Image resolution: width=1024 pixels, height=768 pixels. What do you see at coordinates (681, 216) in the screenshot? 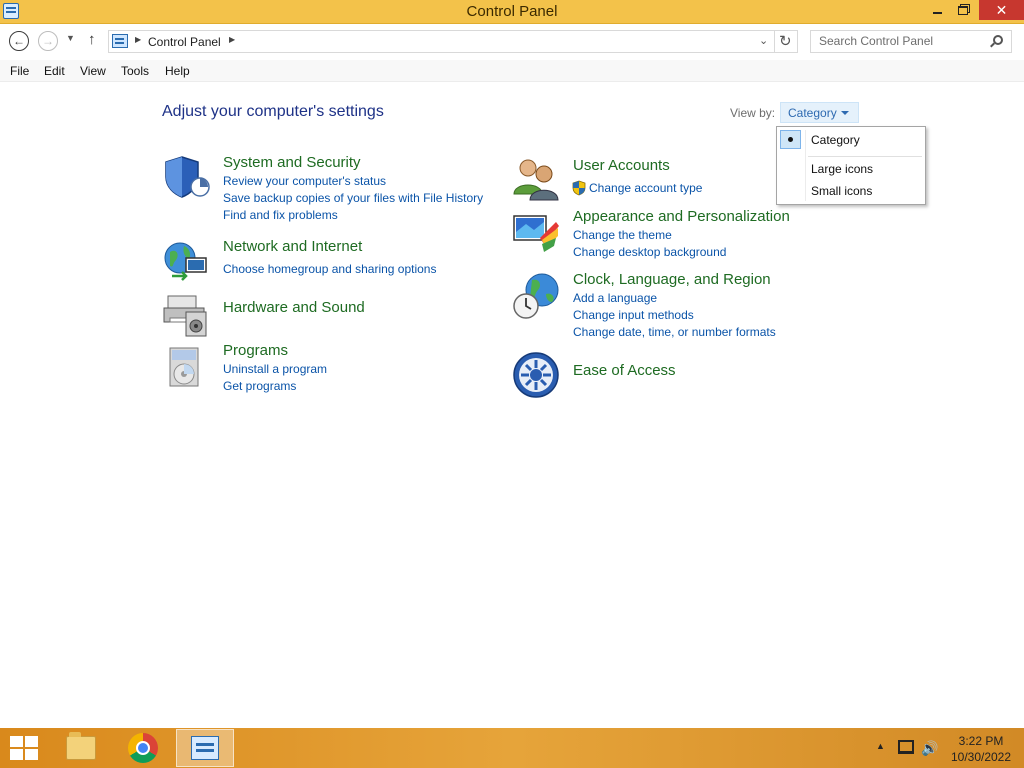
I see `category-appearance: Appearance and Personalization` at bounding box center [681, 216].